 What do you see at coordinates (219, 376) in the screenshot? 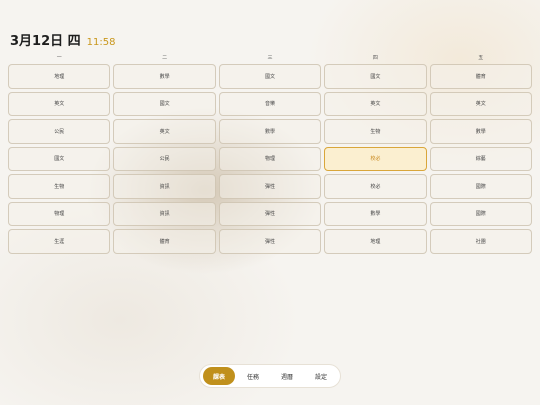
I see `tab-timetable: 課表` at bounding box center [219, 376].